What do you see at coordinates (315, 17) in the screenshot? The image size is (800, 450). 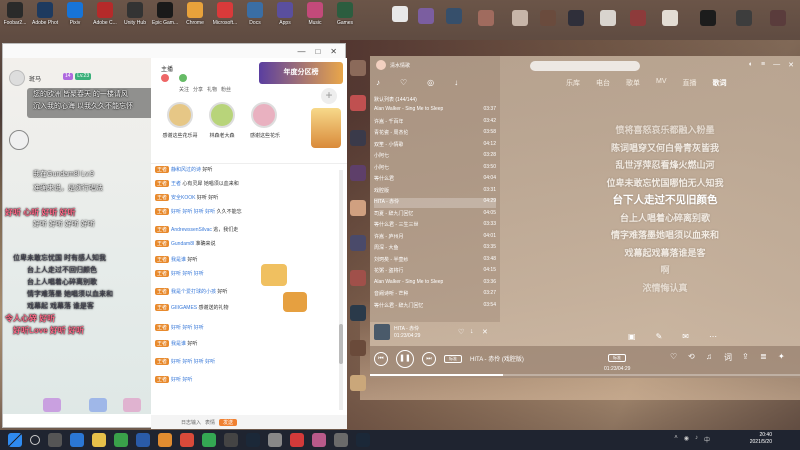 I see `desktop-icon: Music` at bounding box center [315, 17].